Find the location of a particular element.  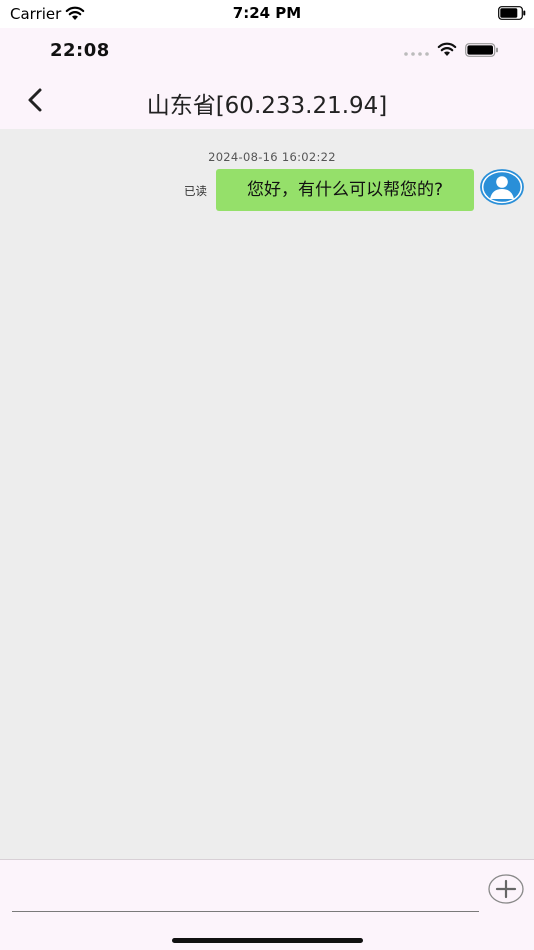

device-time: 7:24 PM is located at coordinates (267, 13).